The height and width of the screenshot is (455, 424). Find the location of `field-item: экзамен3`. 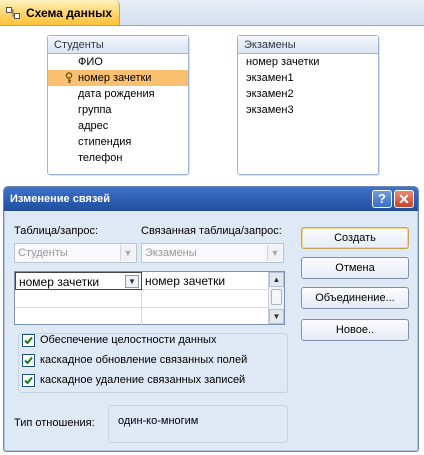

field-item: экзамен3 is located at coordinates (308, 110).